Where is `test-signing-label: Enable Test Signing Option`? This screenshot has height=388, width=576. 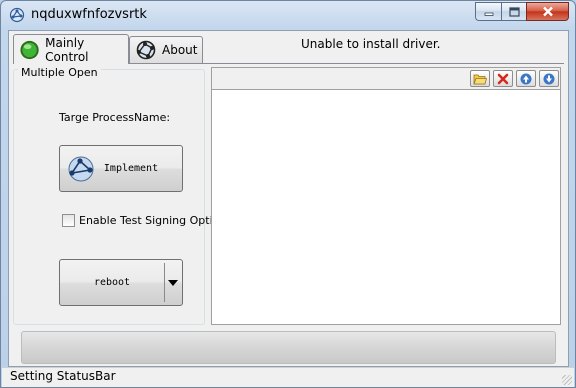
test-signing-label: Enable Test Signing Option is located at coordinates (153, 220).